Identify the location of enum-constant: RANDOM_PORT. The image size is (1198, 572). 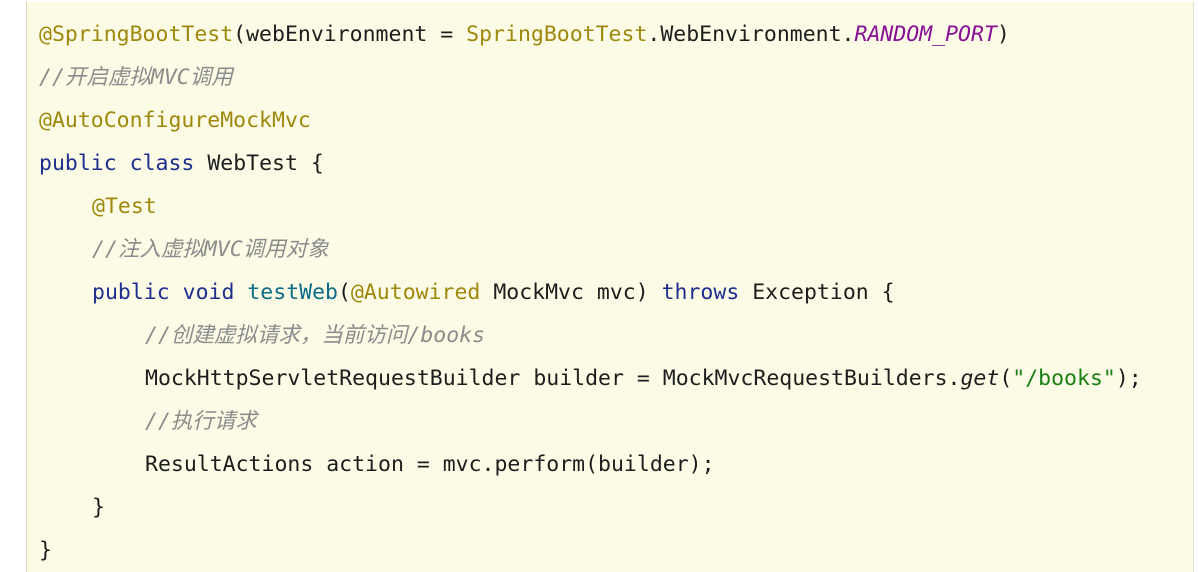
(925, 34).